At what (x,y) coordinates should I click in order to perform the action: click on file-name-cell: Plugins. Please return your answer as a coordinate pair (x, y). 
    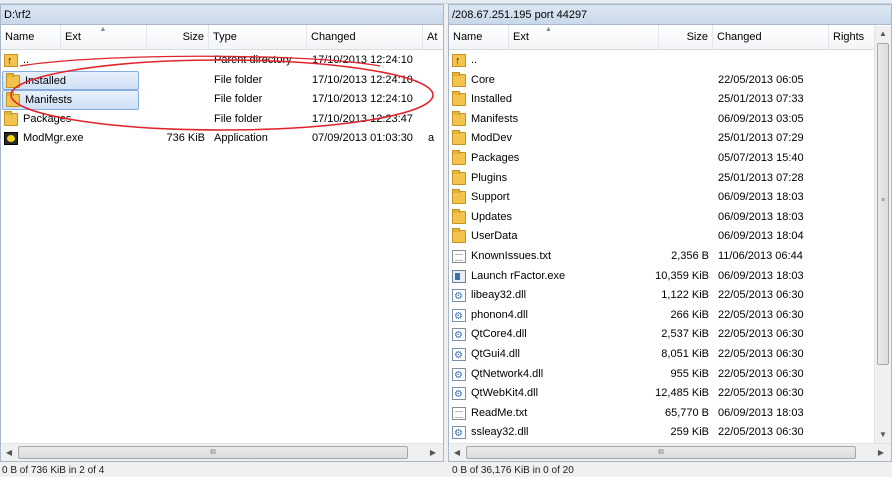
    Looking at the image, I should click on (551, 179).